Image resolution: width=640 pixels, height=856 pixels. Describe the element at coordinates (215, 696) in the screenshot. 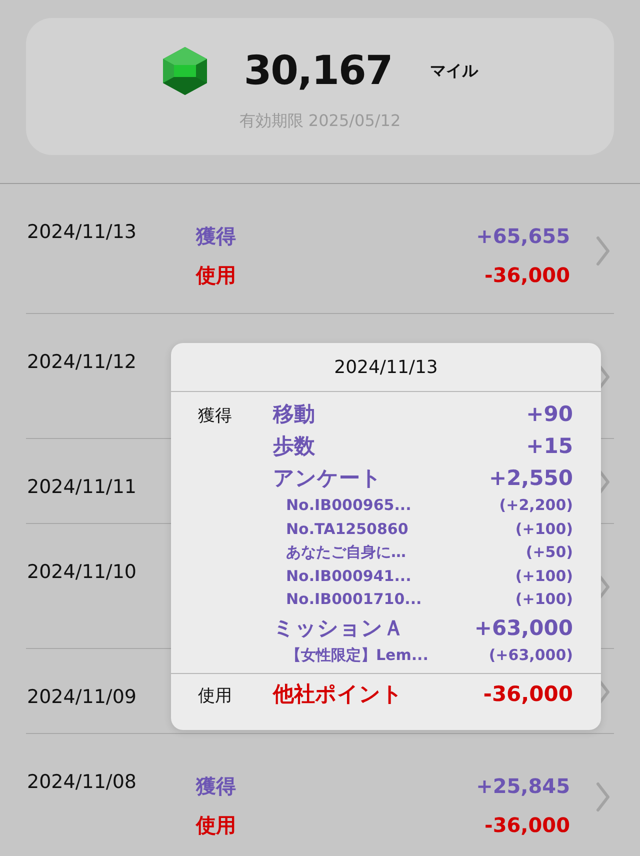

I see `section-label: 使用` at that location.